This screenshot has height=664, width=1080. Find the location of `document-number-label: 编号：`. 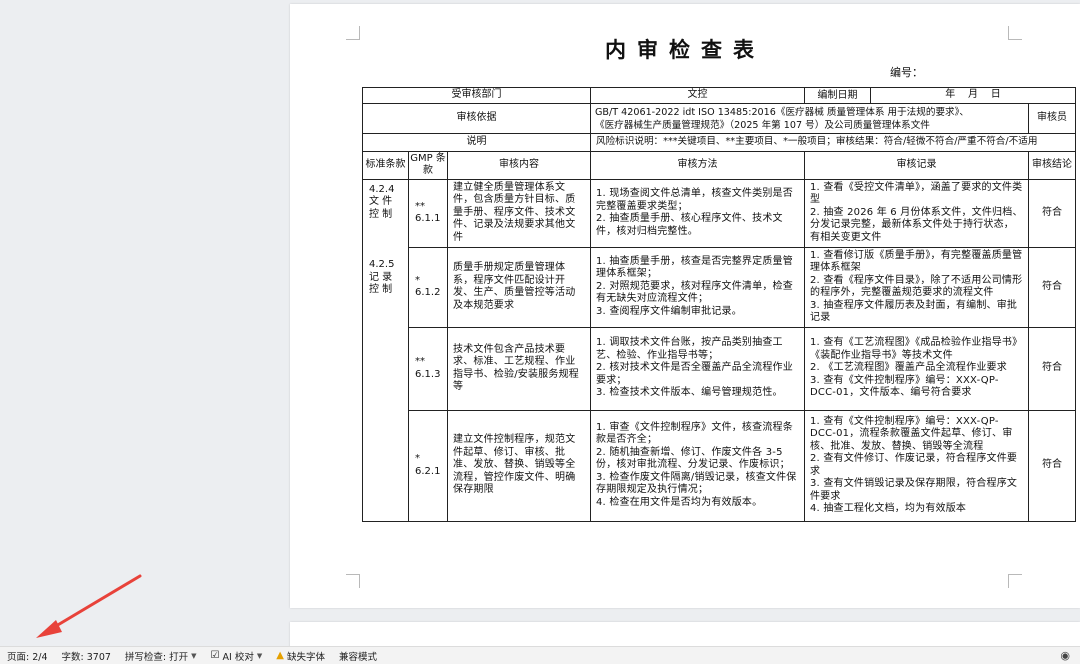

document-number-label: 编号： is located at coordinates (906, 72).